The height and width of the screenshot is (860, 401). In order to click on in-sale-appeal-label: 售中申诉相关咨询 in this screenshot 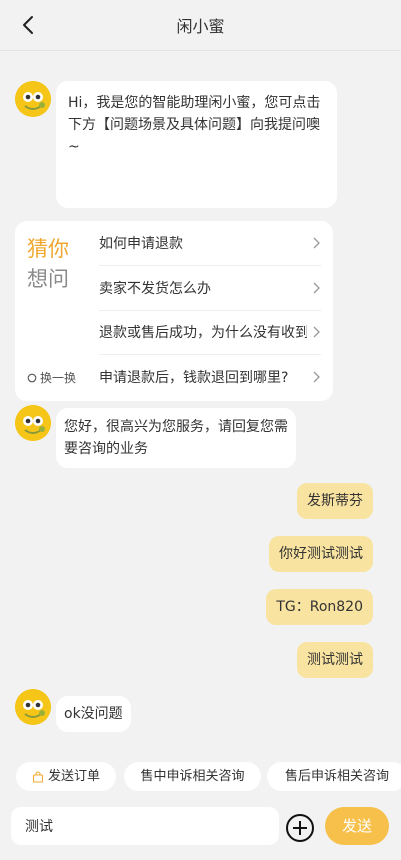, I will do `click(192, 776)`.